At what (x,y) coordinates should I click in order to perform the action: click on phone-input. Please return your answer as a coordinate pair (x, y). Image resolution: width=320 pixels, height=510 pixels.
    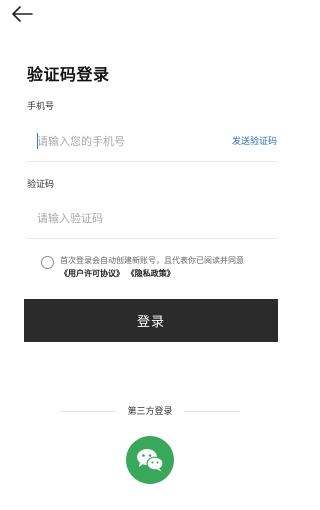
    Looking at the image, I should click on (122, 141).